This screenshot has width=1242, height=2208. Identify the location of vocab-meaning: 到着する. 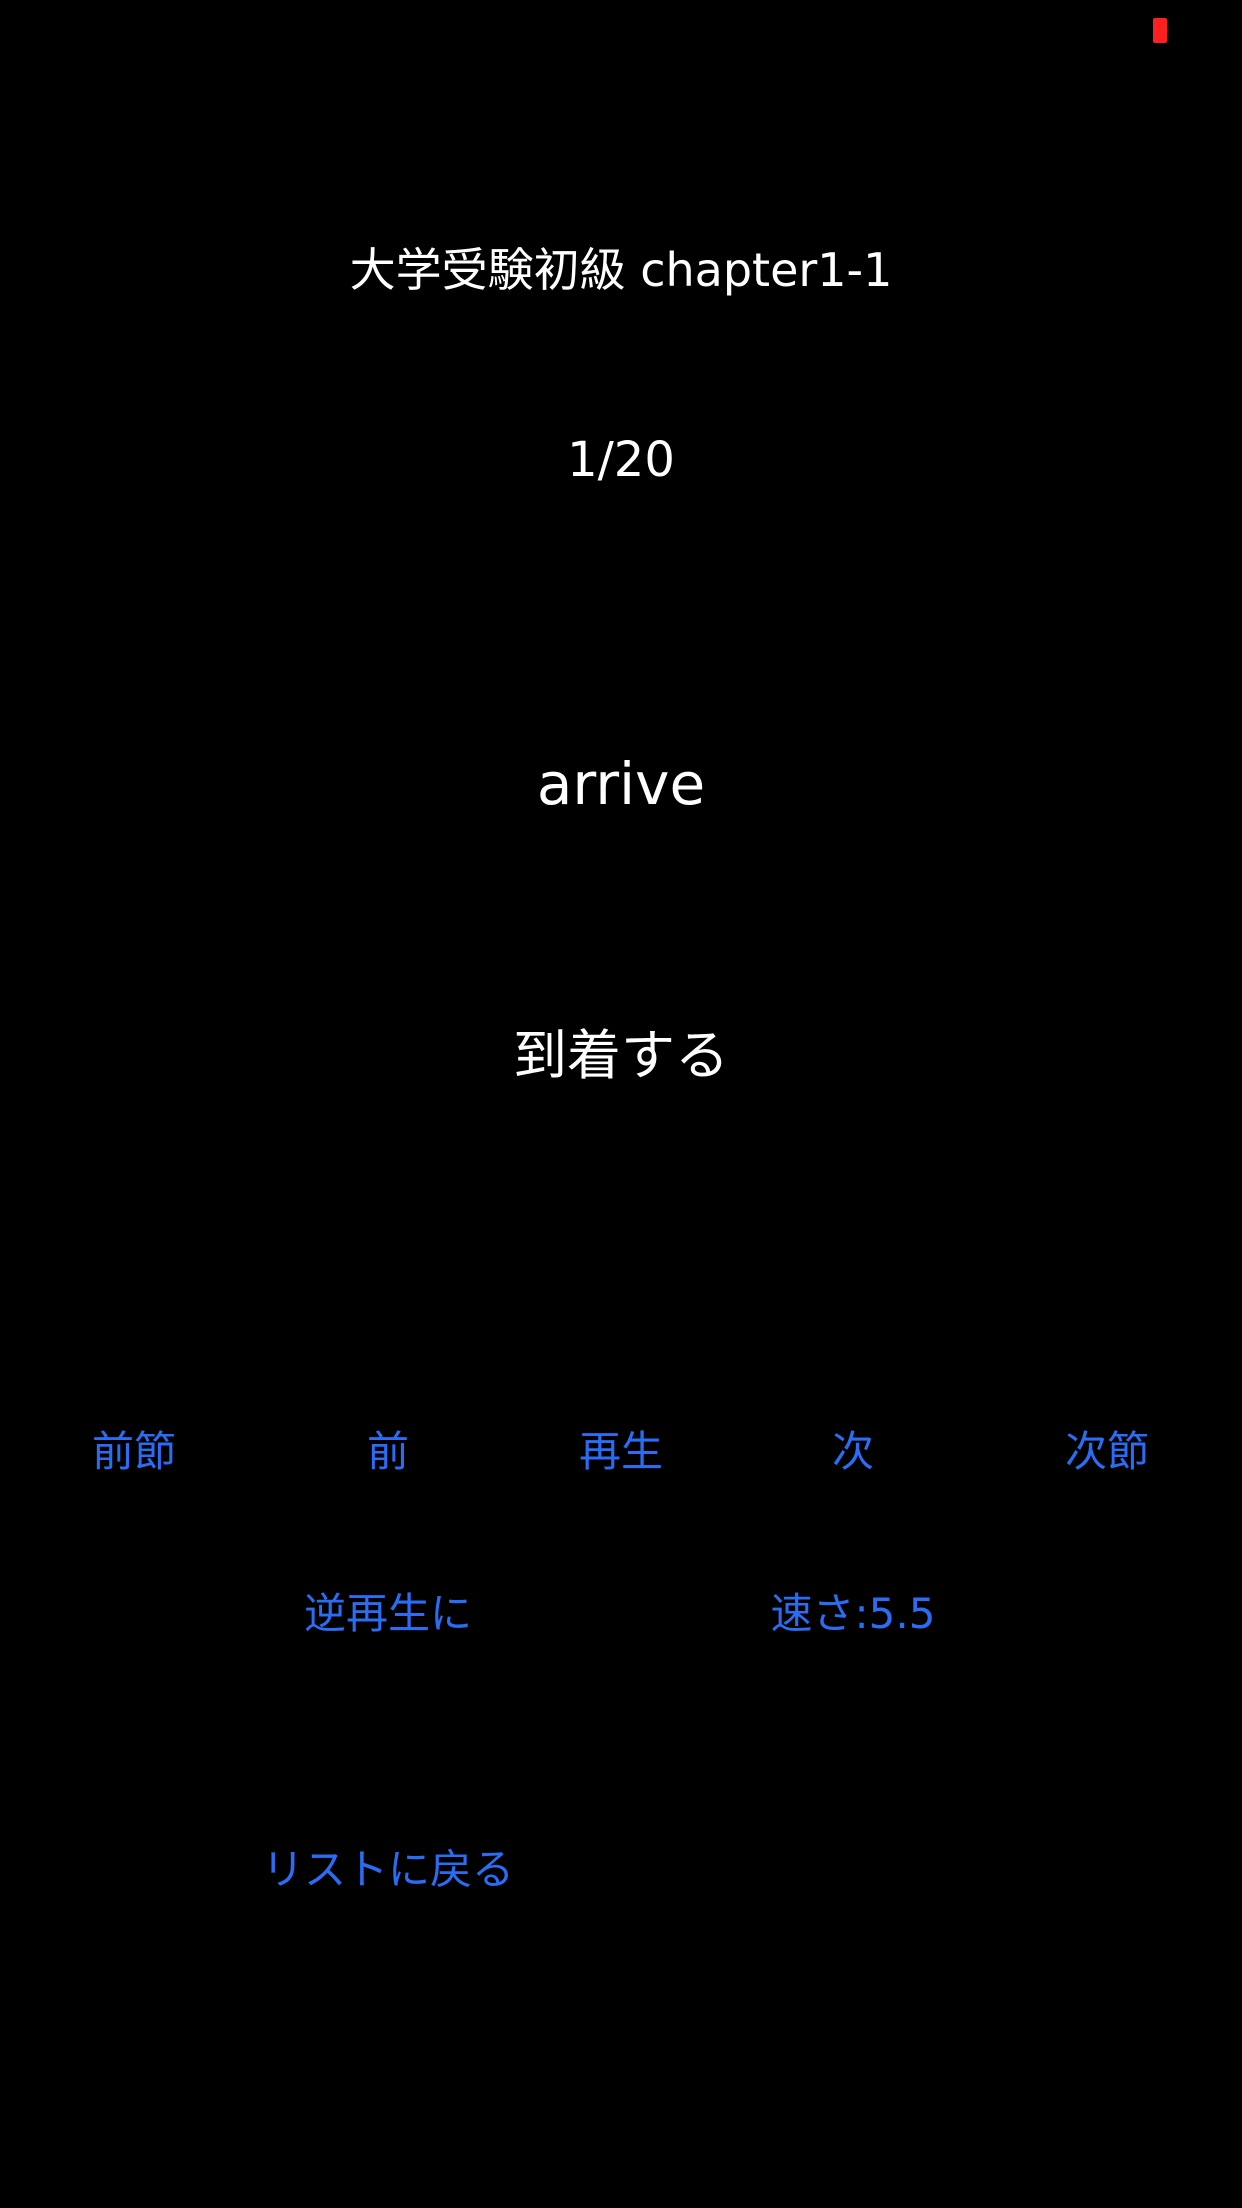
(621, 1055).